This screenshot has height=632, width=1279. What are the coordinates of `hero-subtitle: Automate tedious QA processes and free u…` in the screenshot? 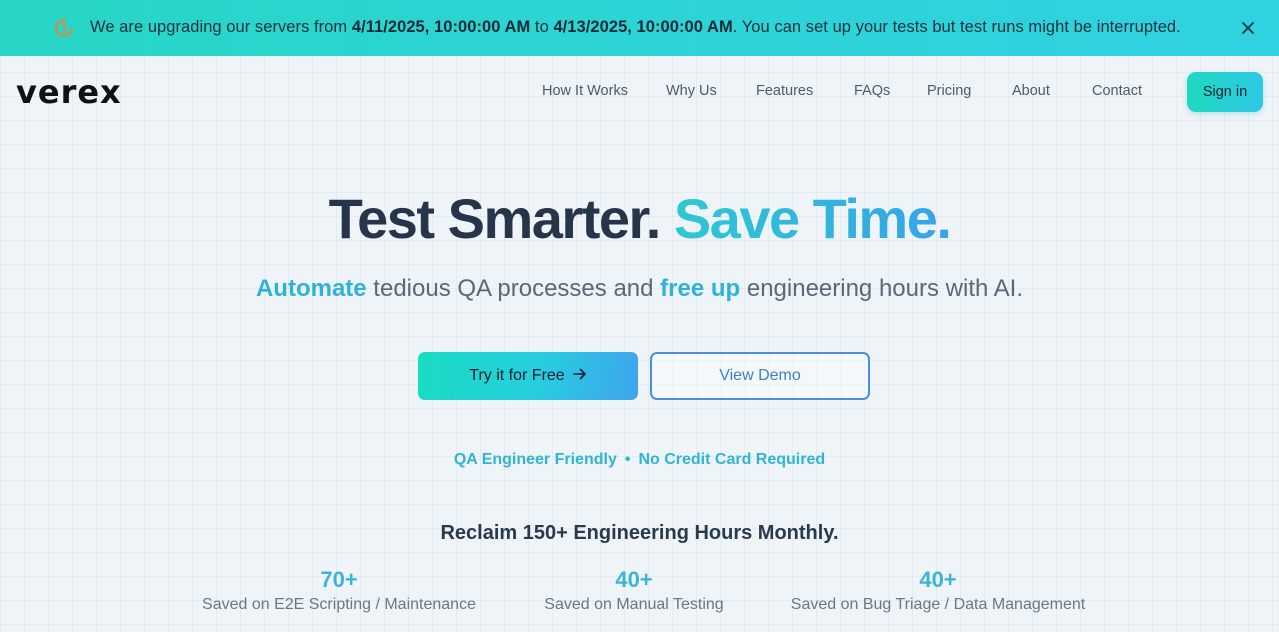 It's located at (639, 288).